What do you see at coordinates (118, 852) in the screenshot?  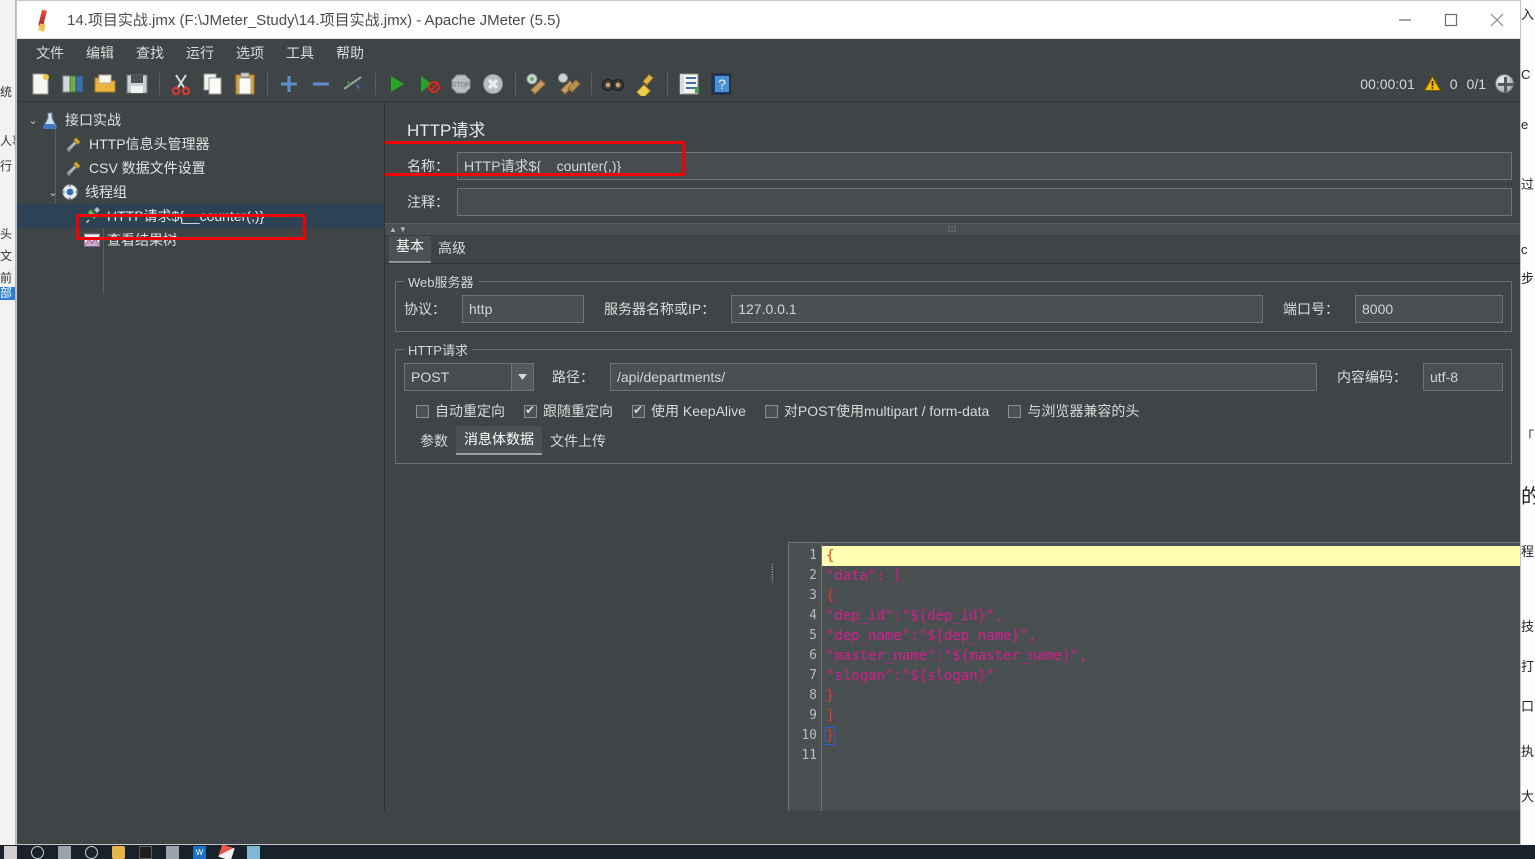 I see `file-explorer-icon` at bounding box center [118, 852].